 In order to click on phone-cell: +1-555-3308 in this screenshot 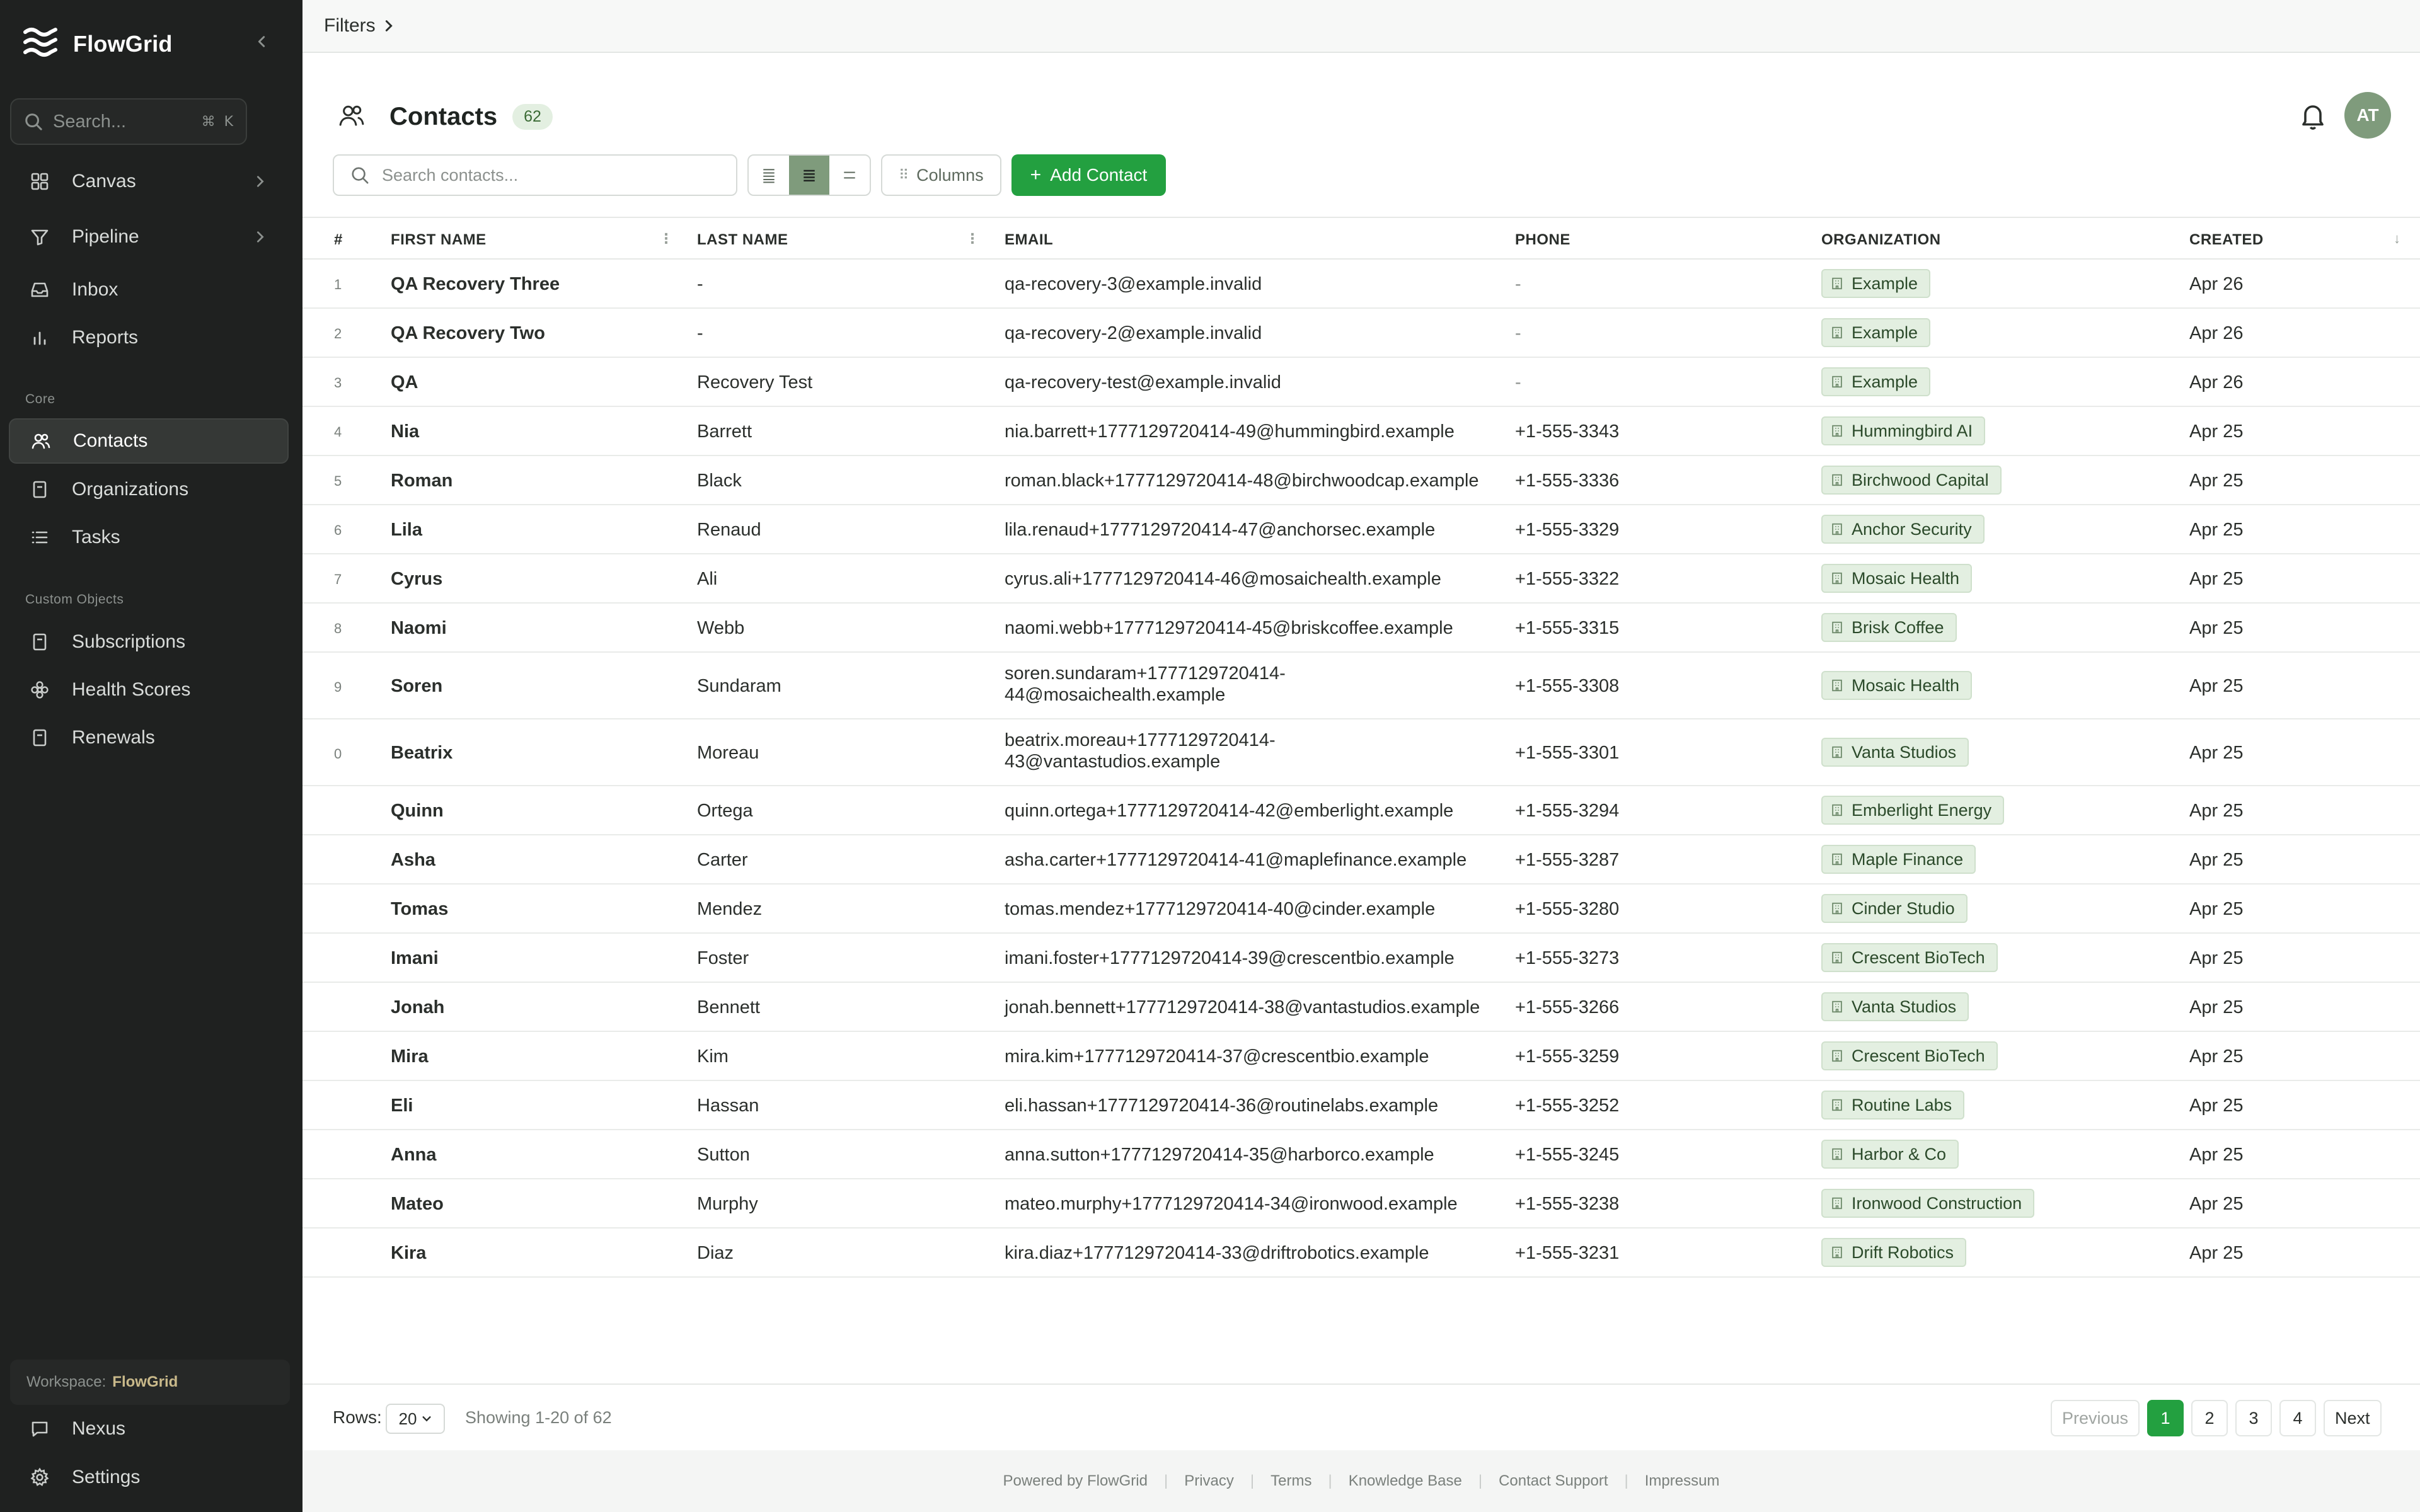, I will do `click(1567, 686)`.